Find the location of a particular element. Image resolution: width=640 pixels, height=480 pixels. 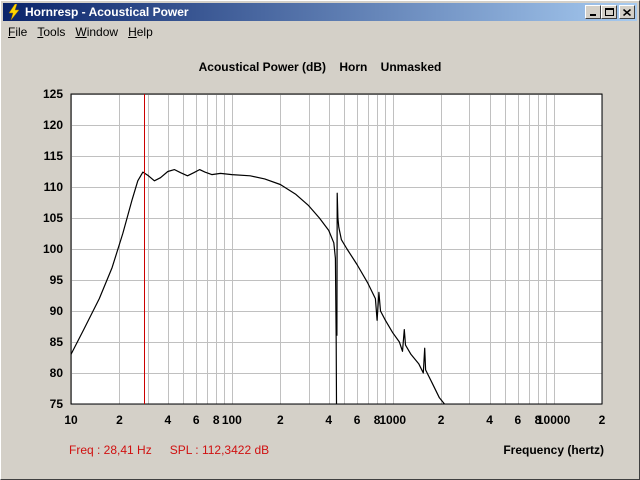

y-tick-label: 120 is located at coordinates (53, 125).